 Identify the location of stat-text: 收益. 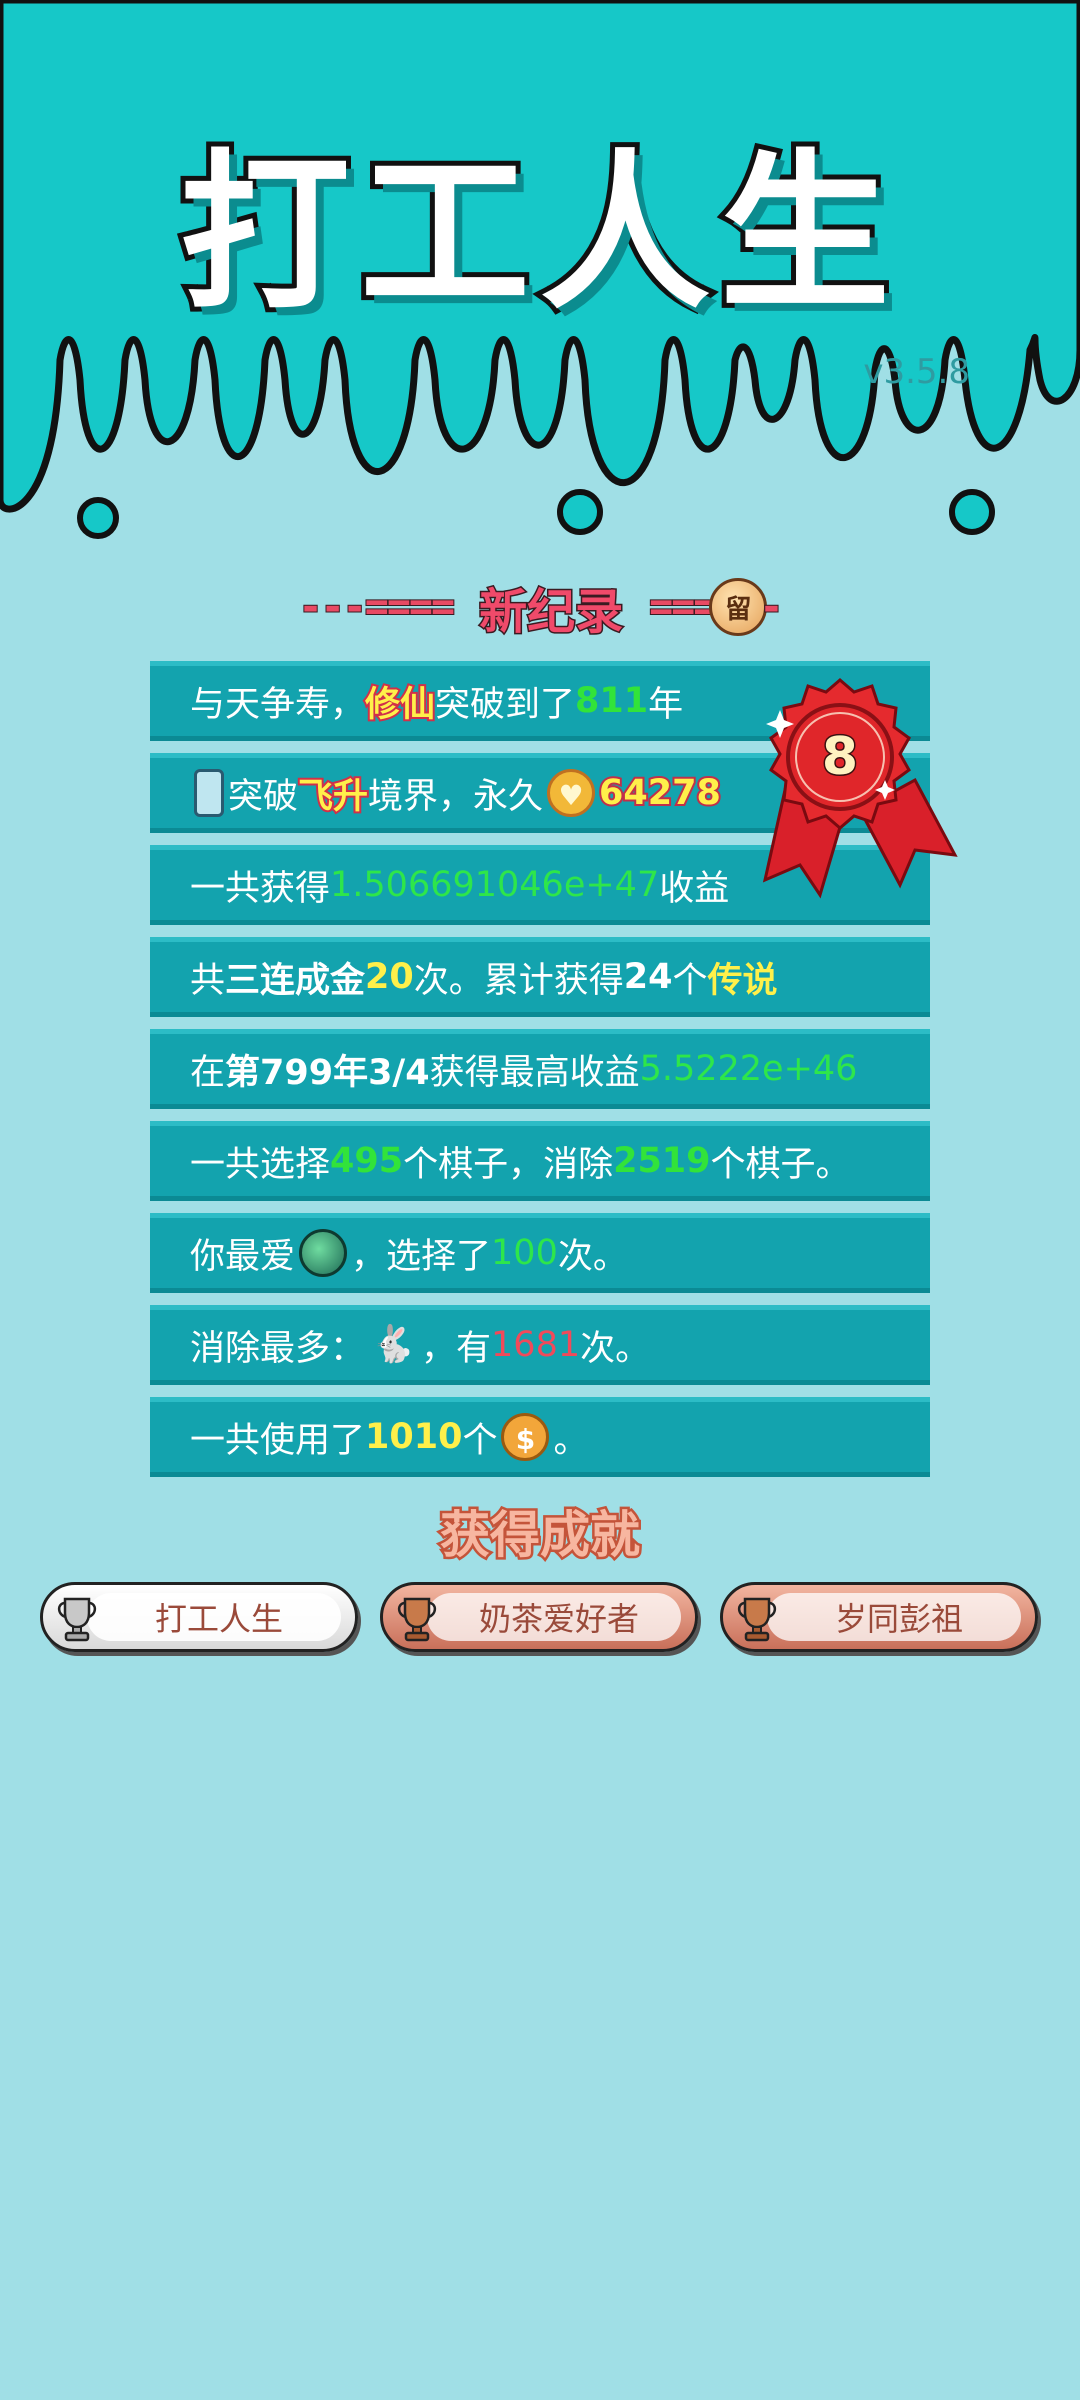
(694, 888).